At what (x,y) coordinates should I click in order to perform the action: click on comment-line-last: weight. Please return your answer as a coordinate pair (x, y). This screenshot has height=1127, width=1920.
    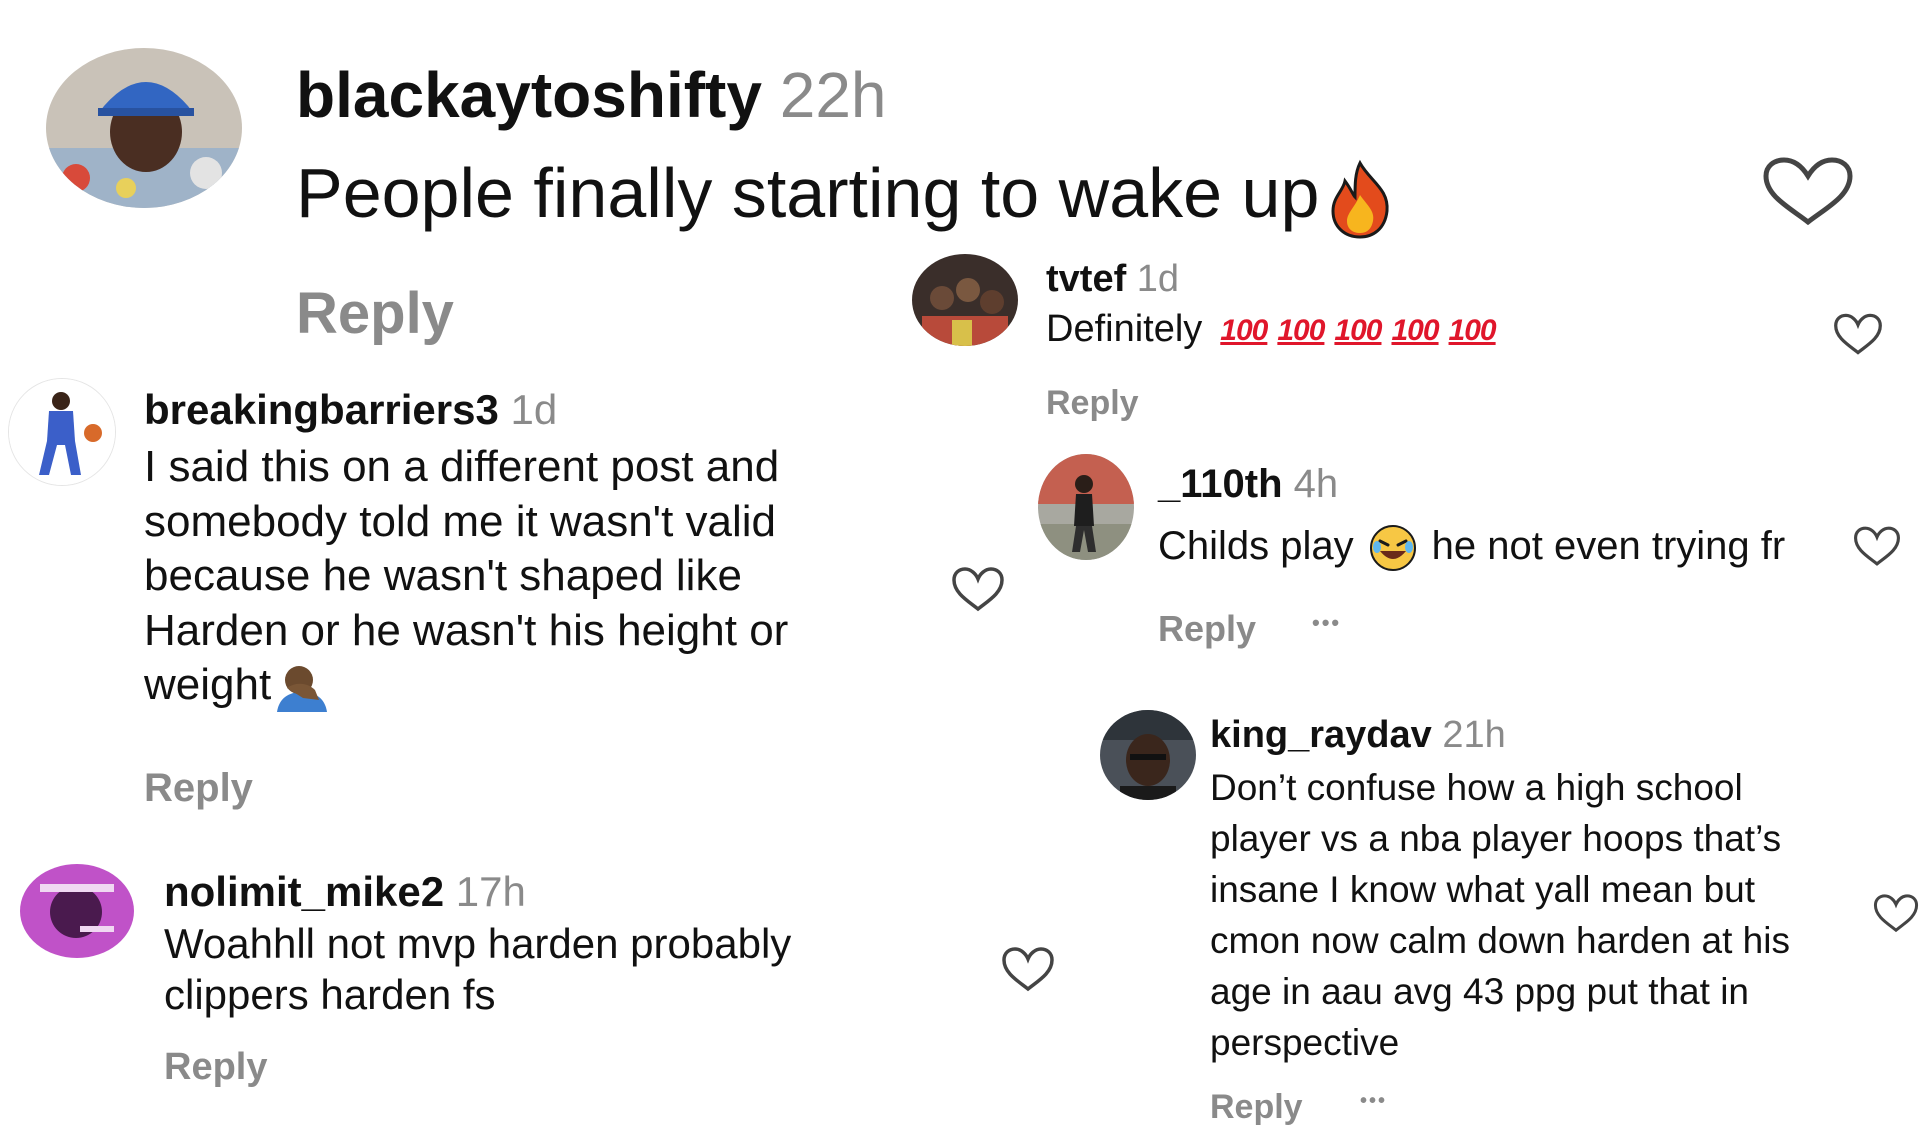
    Looking at the image, I should click on (466, 685).